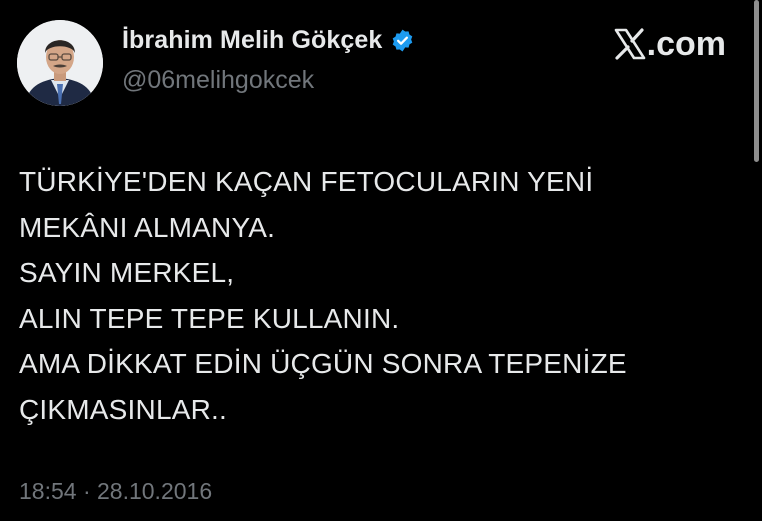  Describe the element at coordinates (147, 227) in the screenshot. I see `tweet-line: MEKÂNI ALMANYA.` at that location.